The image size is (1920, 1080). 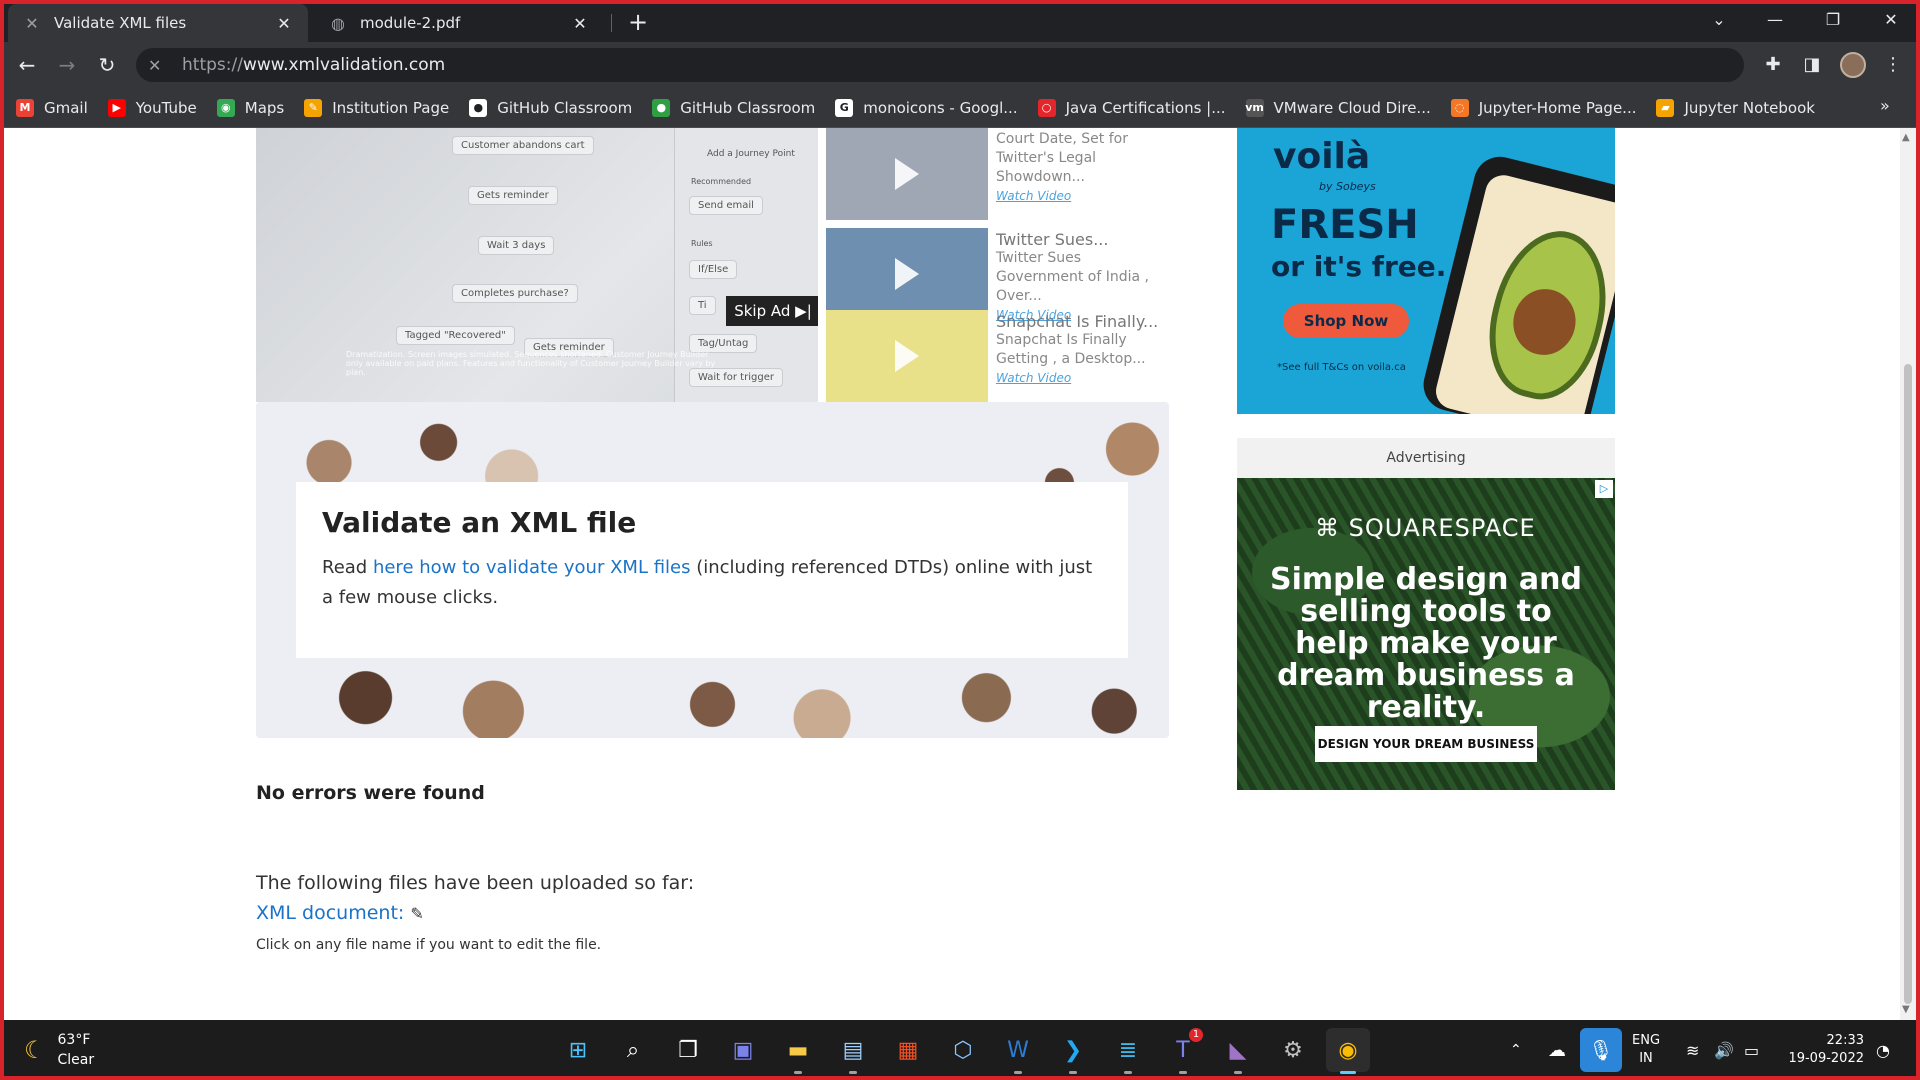 I want to click on file-explorer-icon: ▬, so click(x=798, y=1051).